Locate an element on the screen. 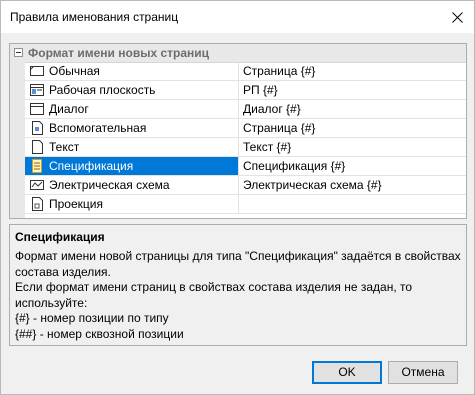 Image resolution: width=475 pixels, height=395 pixels. property-row-text: Текст Текст {#} is located at coordinates (245, 147).